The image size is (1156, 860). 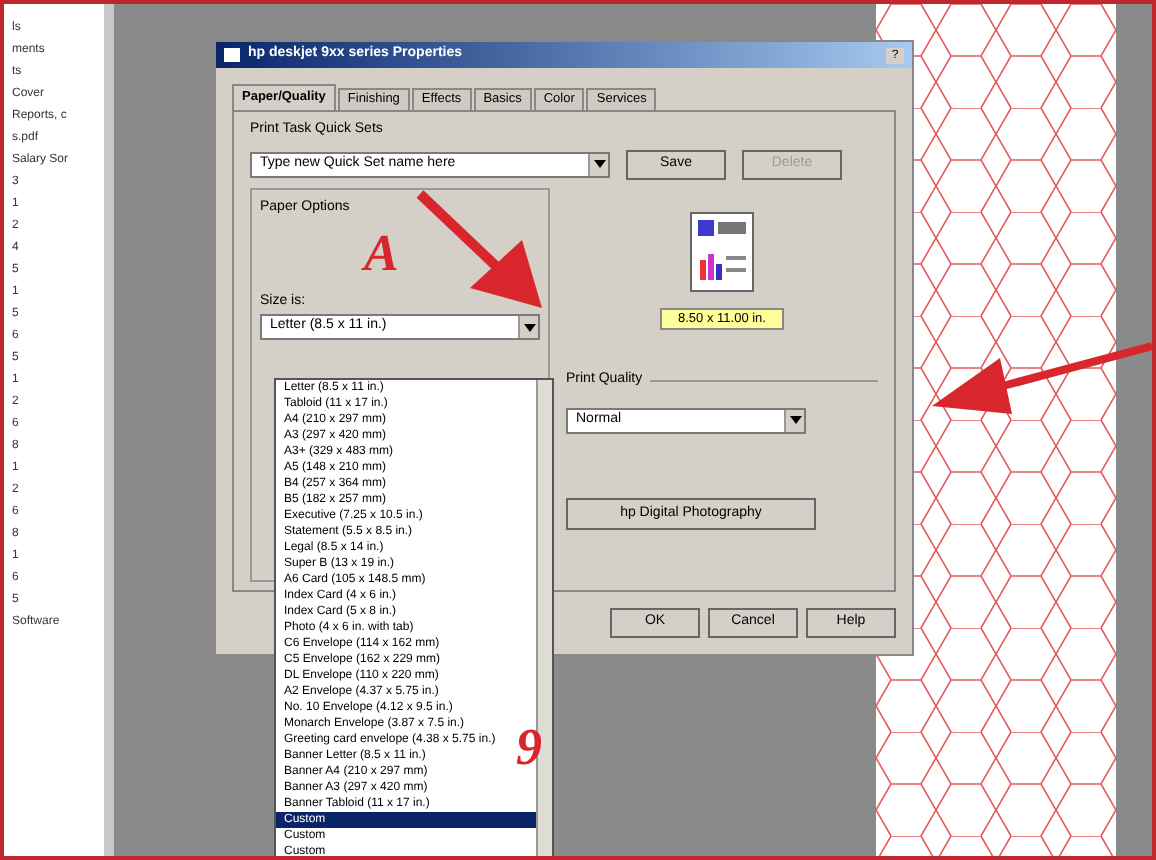 What do you see at coordinates (381, 254) in the screenshot?
I see `annotation-letter: A` at bounding box center [381, 254].